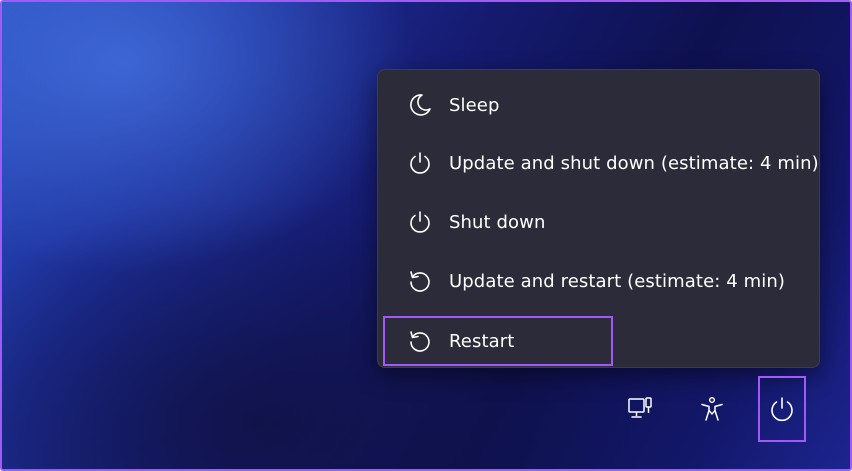 The width and height of the screenshot is (852, 471). I want to click on moon-icon, so click(420, 105).